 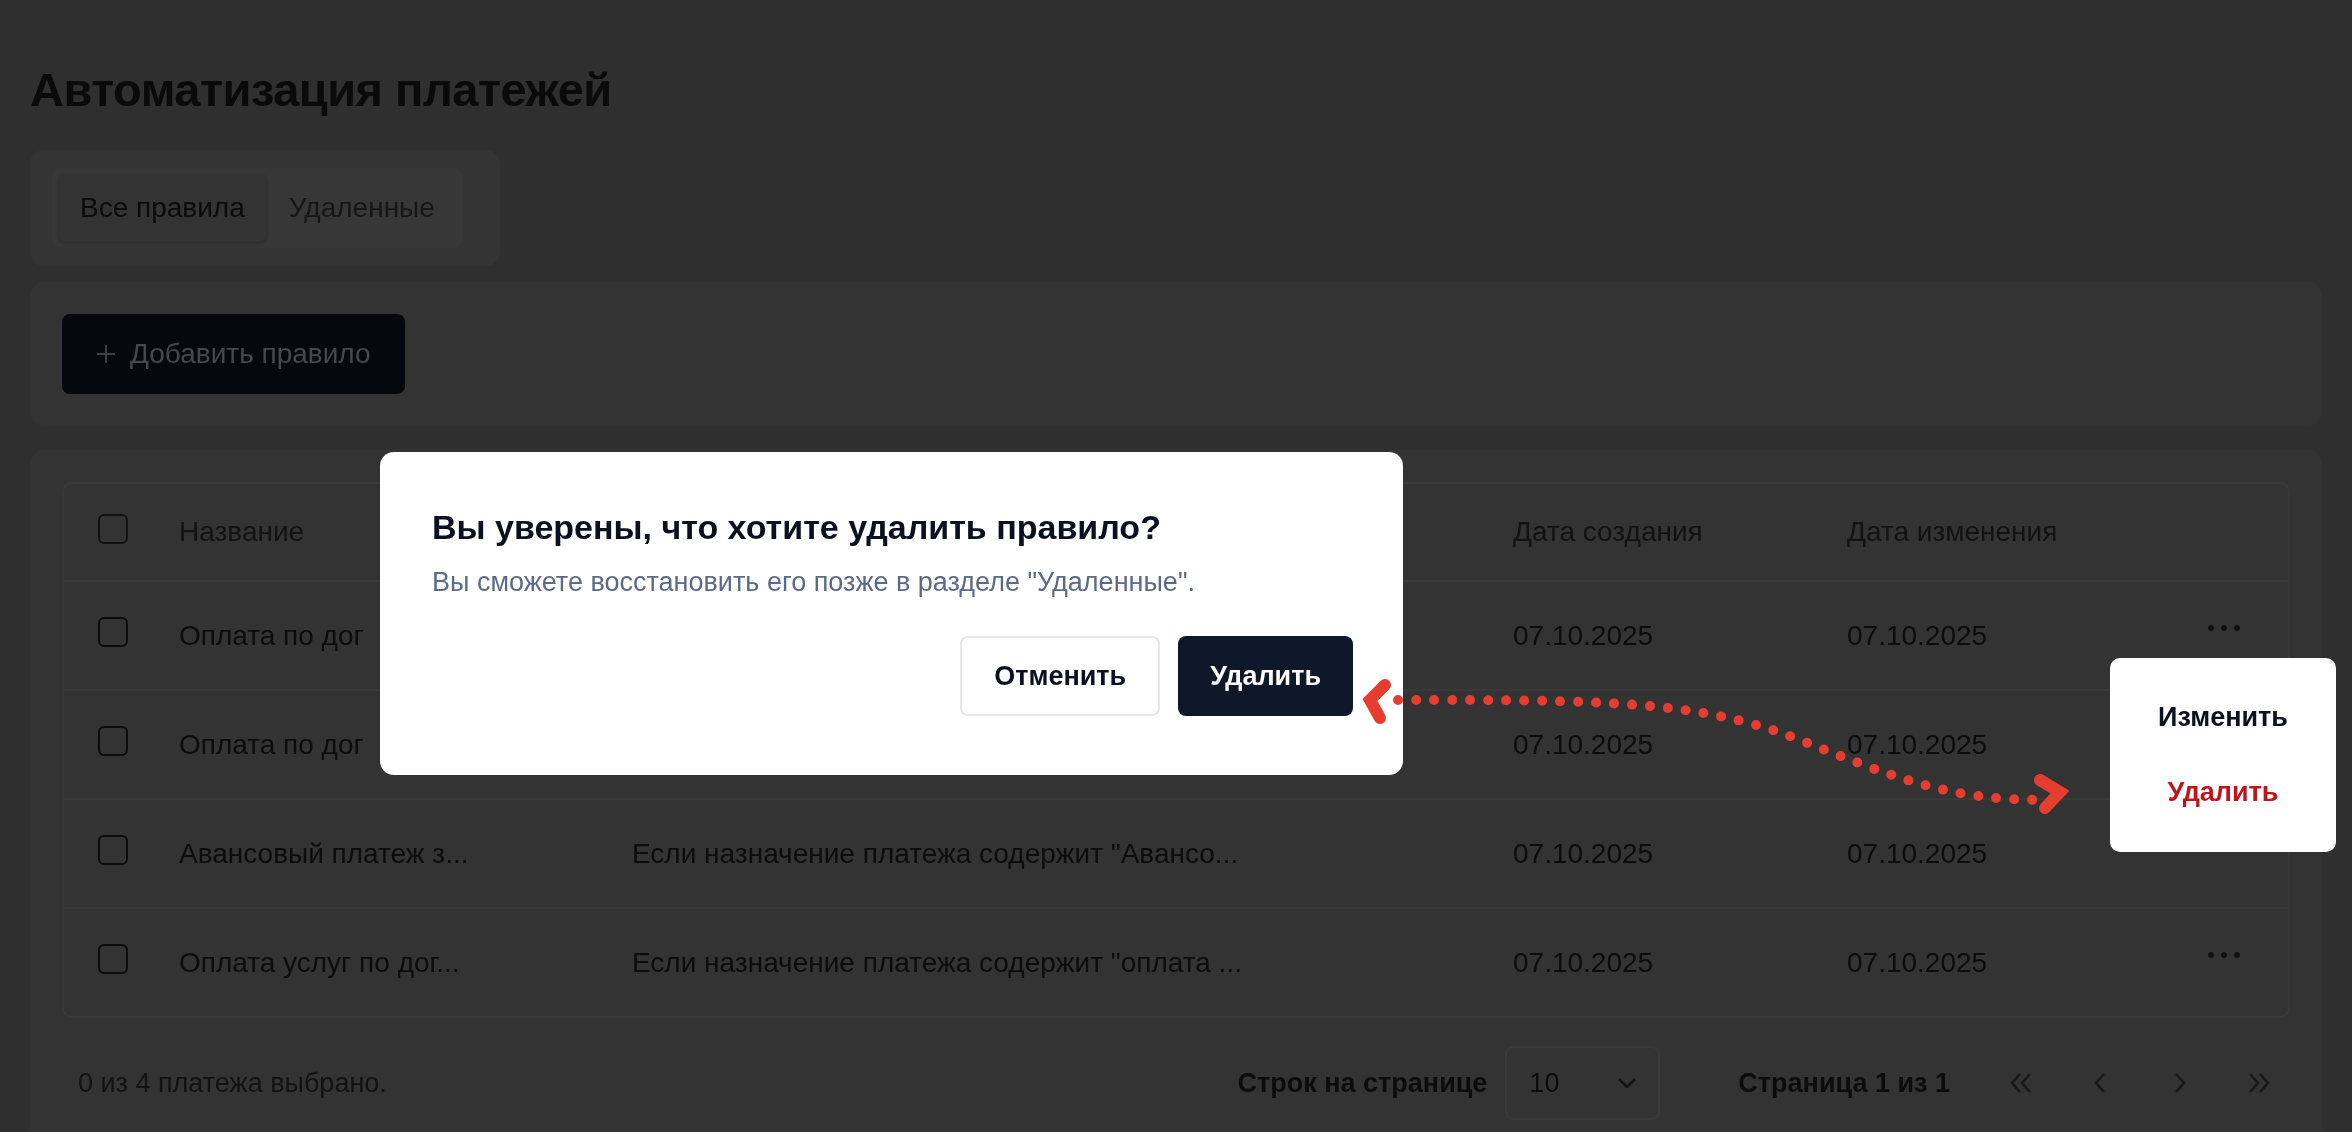 I want to click on chevron-down-icon, so click(x=1627, y=1083).